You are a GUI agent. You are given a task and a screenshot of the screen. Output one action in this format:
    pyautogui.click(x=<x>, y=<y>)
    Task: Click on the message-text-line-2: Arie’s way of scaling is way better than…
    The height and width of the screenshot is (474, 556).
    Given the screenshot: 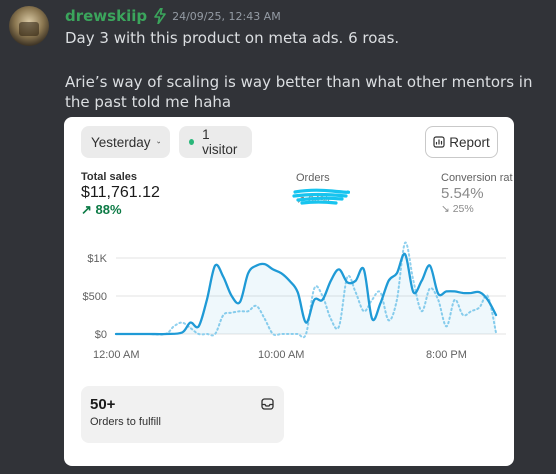 What is the action you would take?
    pyautogui.click(x=299, y=92)
    